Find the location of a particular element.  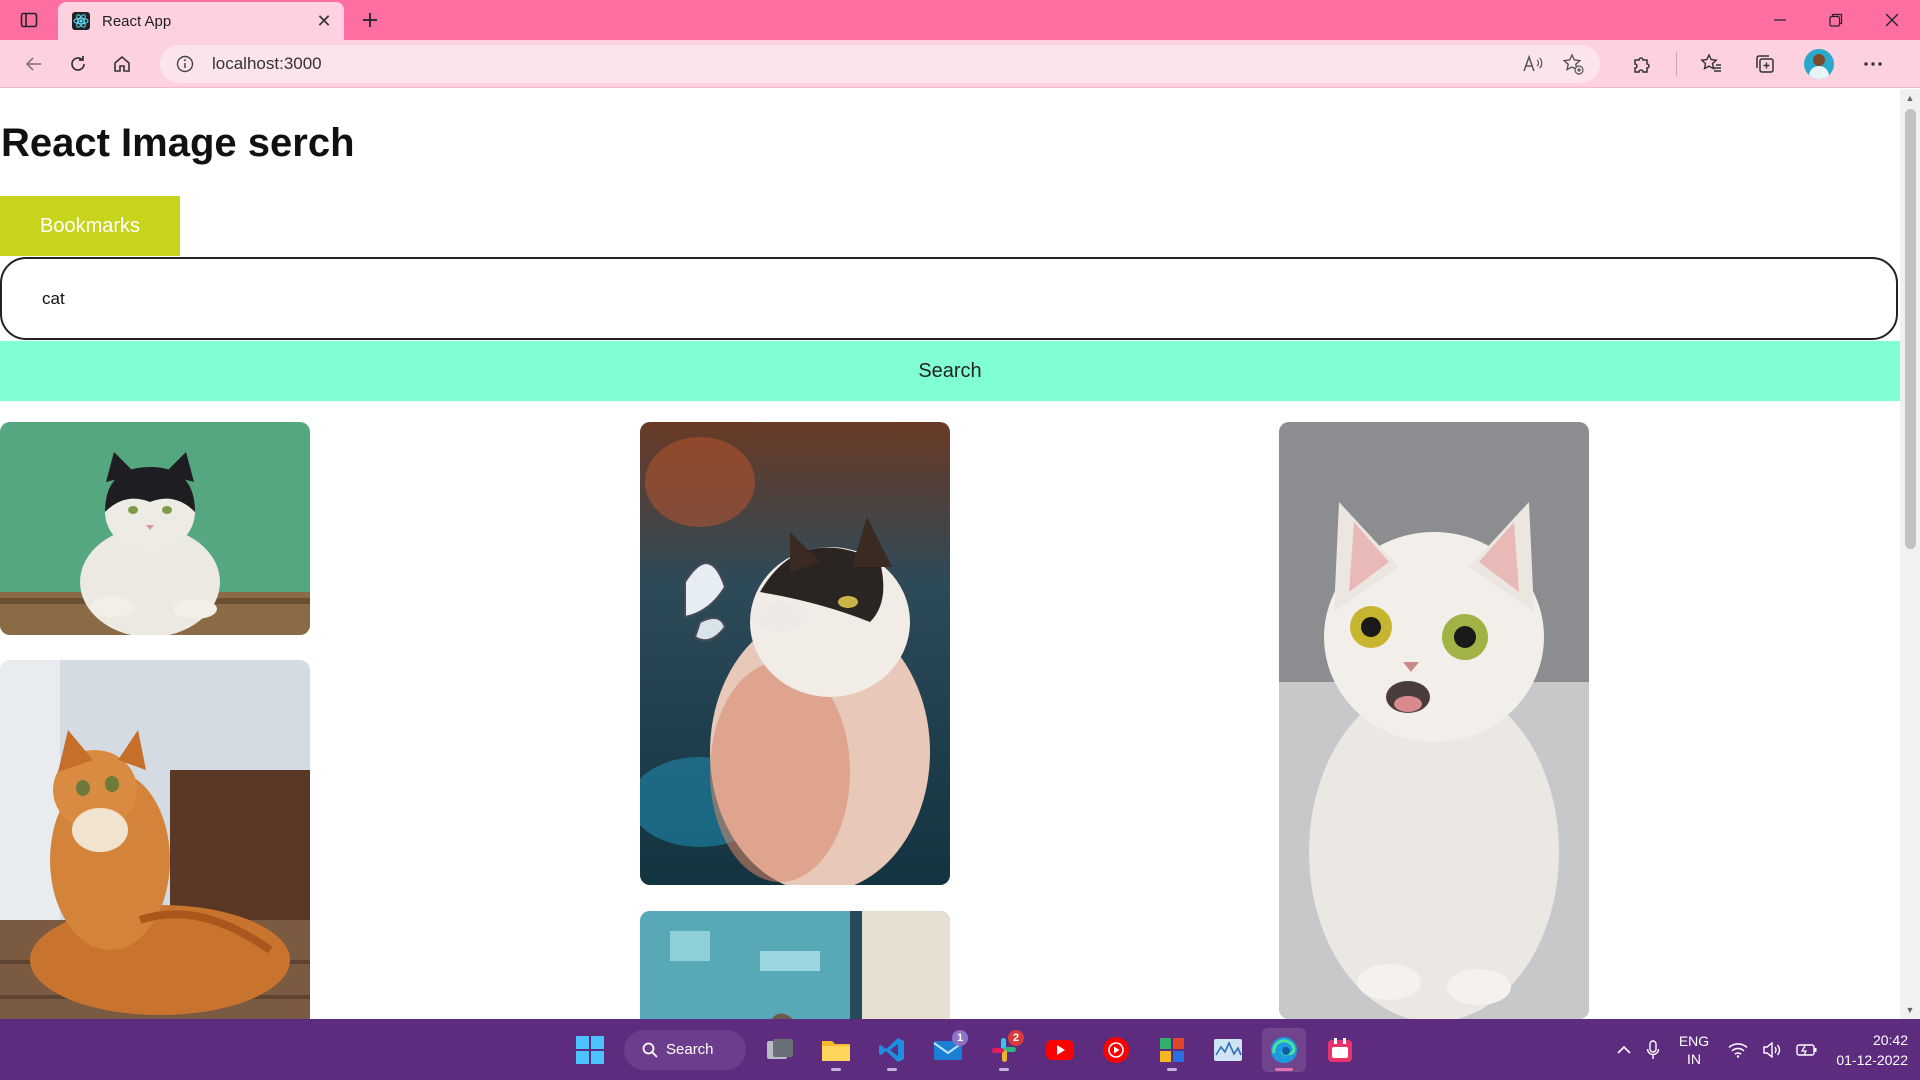

favorites-icon is located at coordinates (1710, 62).